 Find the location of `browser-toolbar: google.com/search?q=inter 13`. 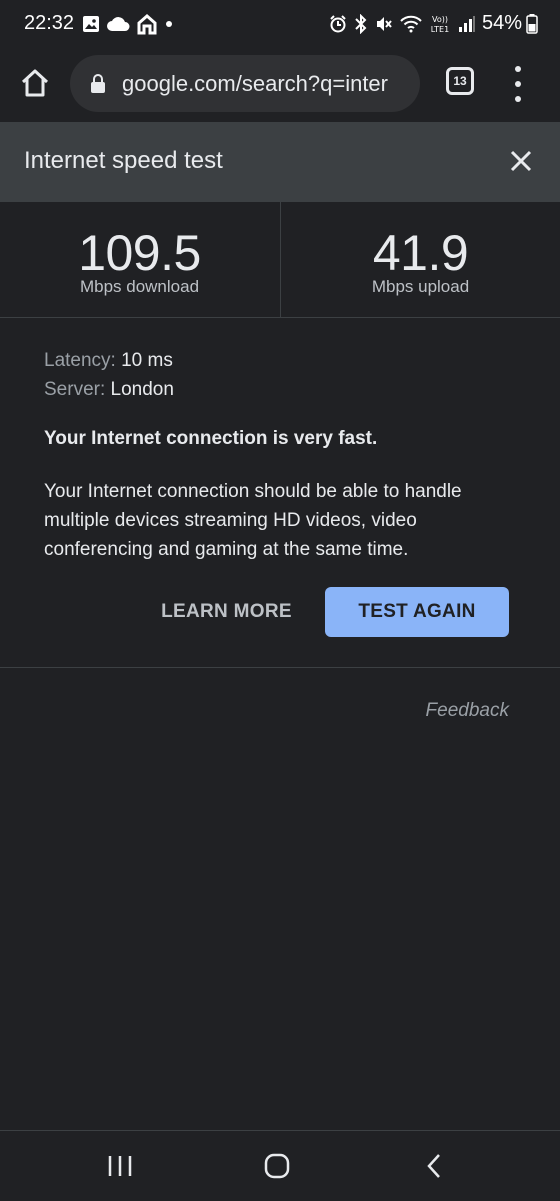

browser-toolbar: google.com/search?q=inter 13 is located at coordinates (280, 84).